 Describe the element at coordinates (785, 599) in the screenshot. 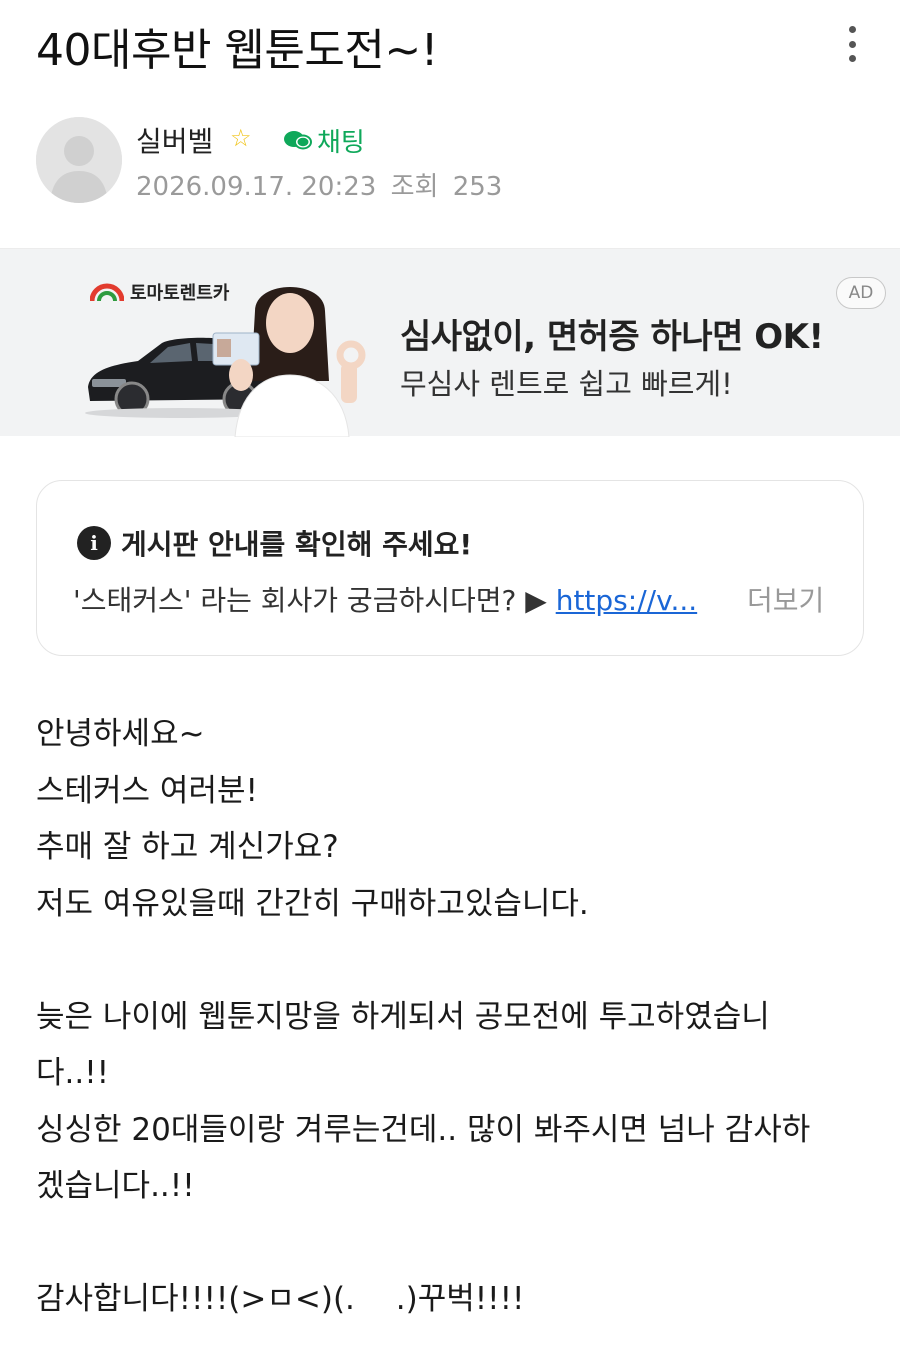

I see `notice-more-button: 더보기` at that location.